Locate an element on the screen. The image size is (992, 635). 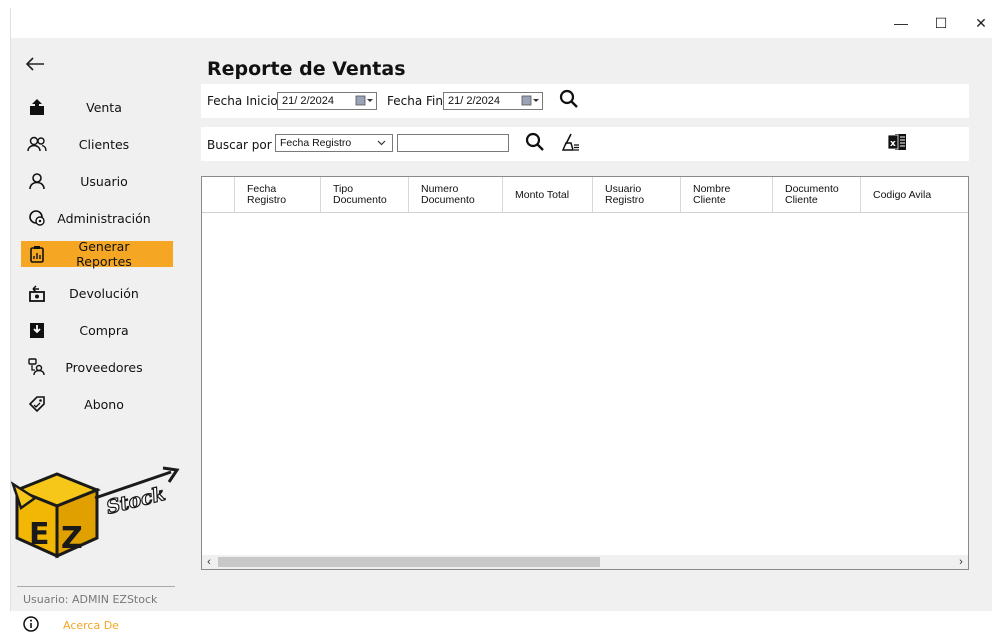
export-excel-button: x is located at coordinates (897, 144).